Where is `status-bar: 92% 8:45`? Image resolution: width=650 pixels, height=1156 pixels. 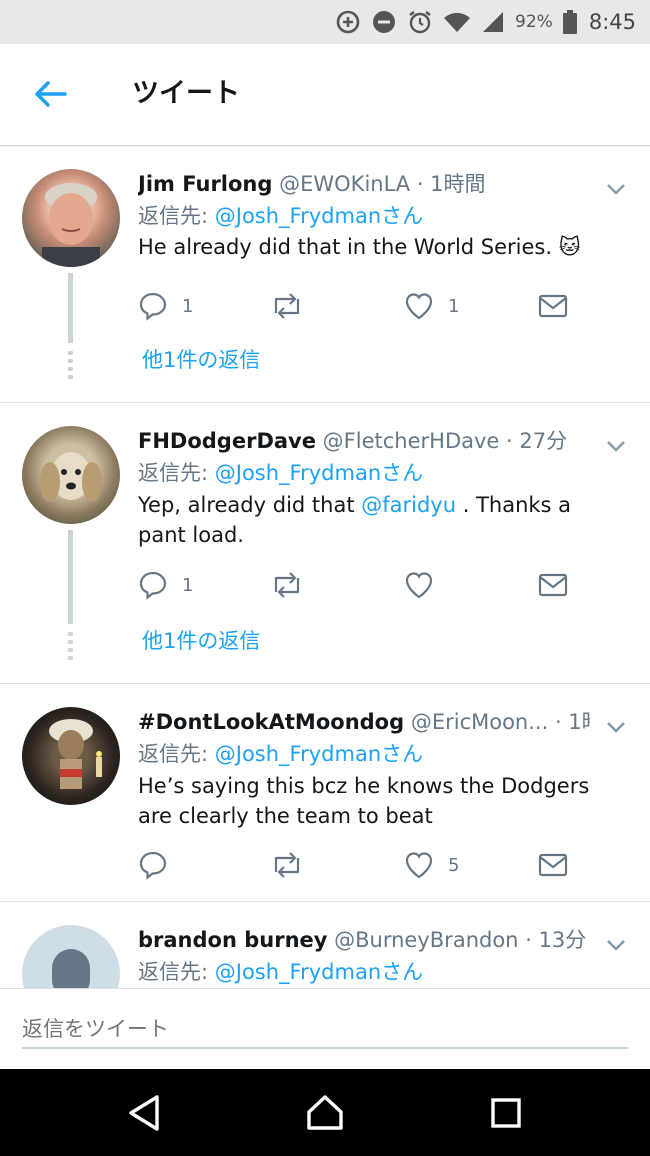 status-bar: 92% 8:45 is located at coordinates (325, 22).